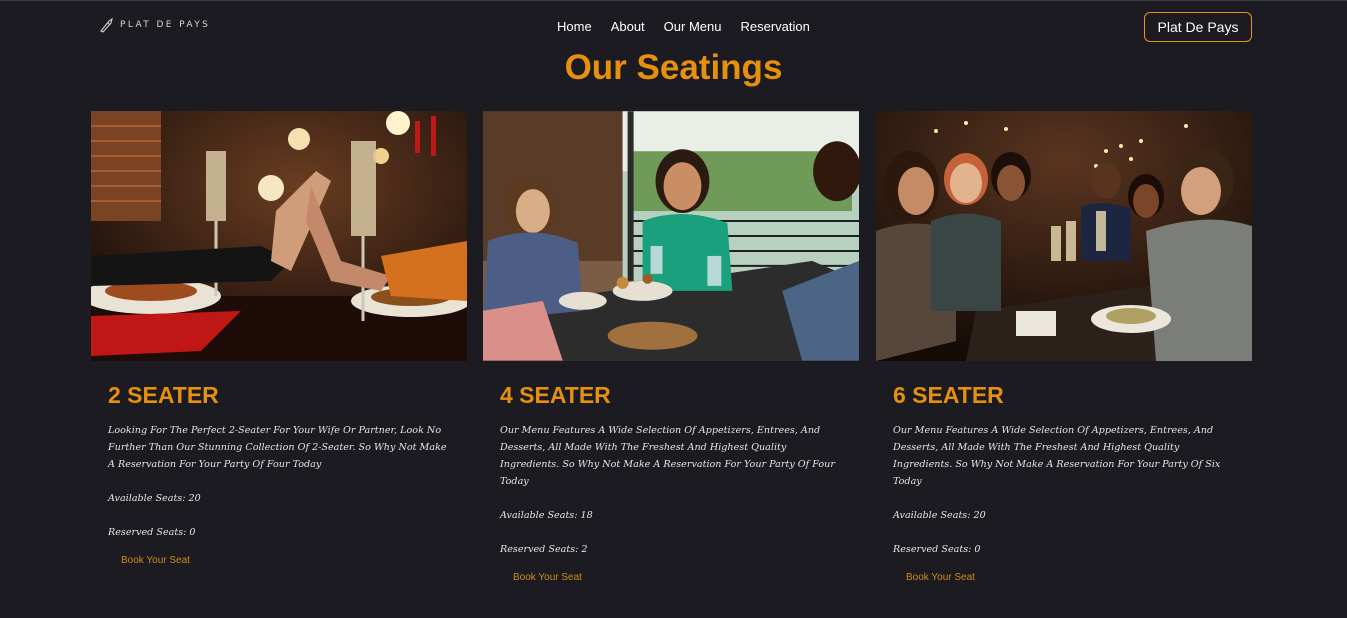 This screenshot has width=1347, height=618. I want to click on nav-home: Home, so click(574, 26).